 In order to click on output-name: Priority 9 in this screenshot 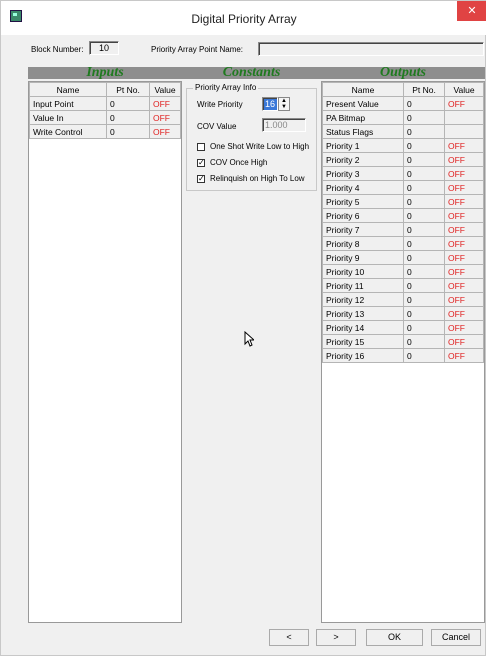, I will do `click(363, 257)`.